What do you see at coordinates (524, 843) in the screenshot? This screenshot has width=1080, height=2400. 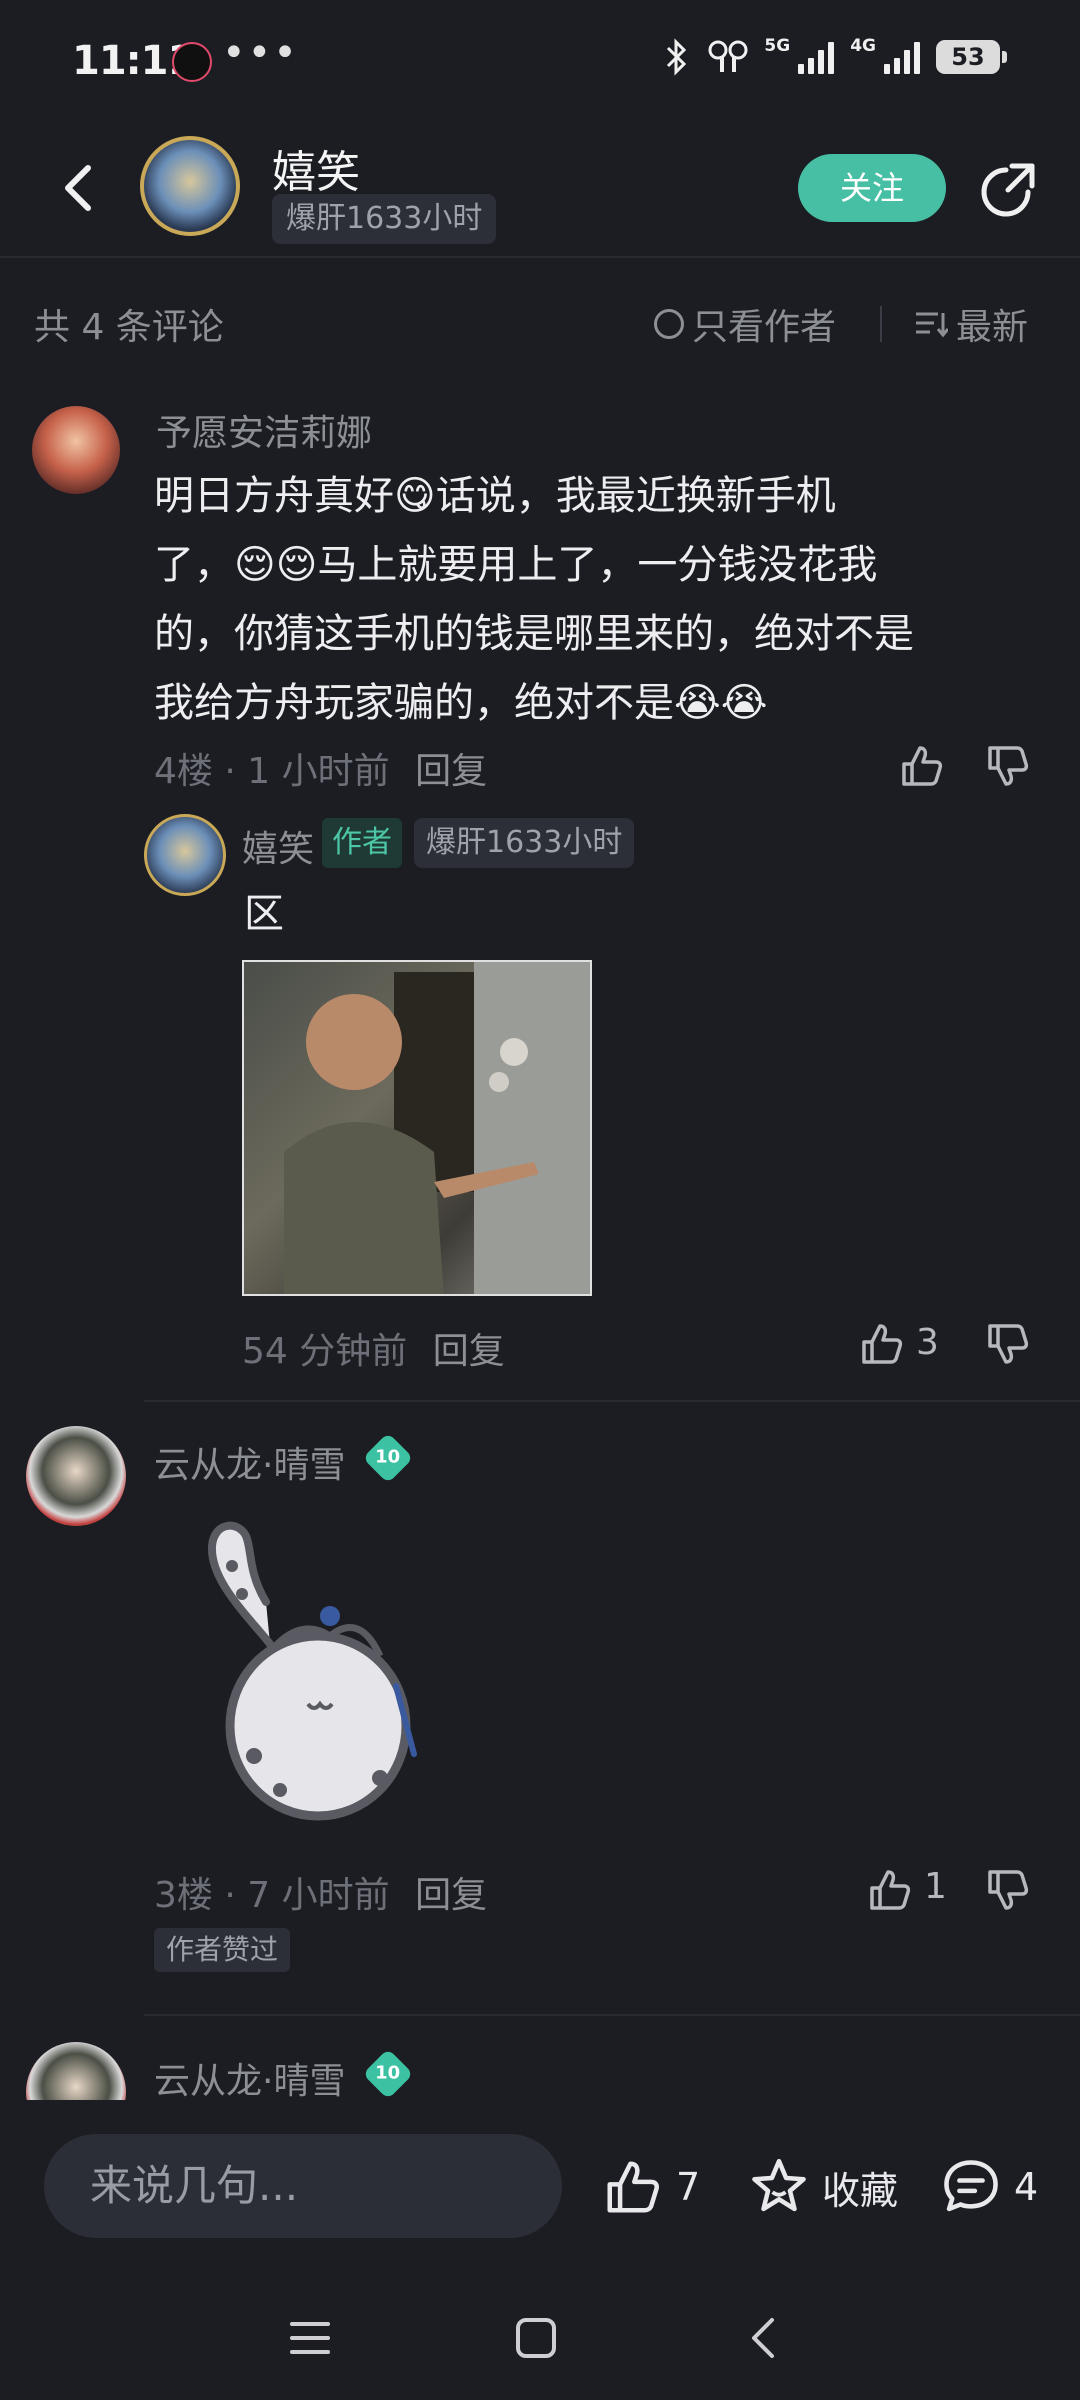 I see `reply-user-badge: 爆肝1633小时` at bounding box center [524, 843].